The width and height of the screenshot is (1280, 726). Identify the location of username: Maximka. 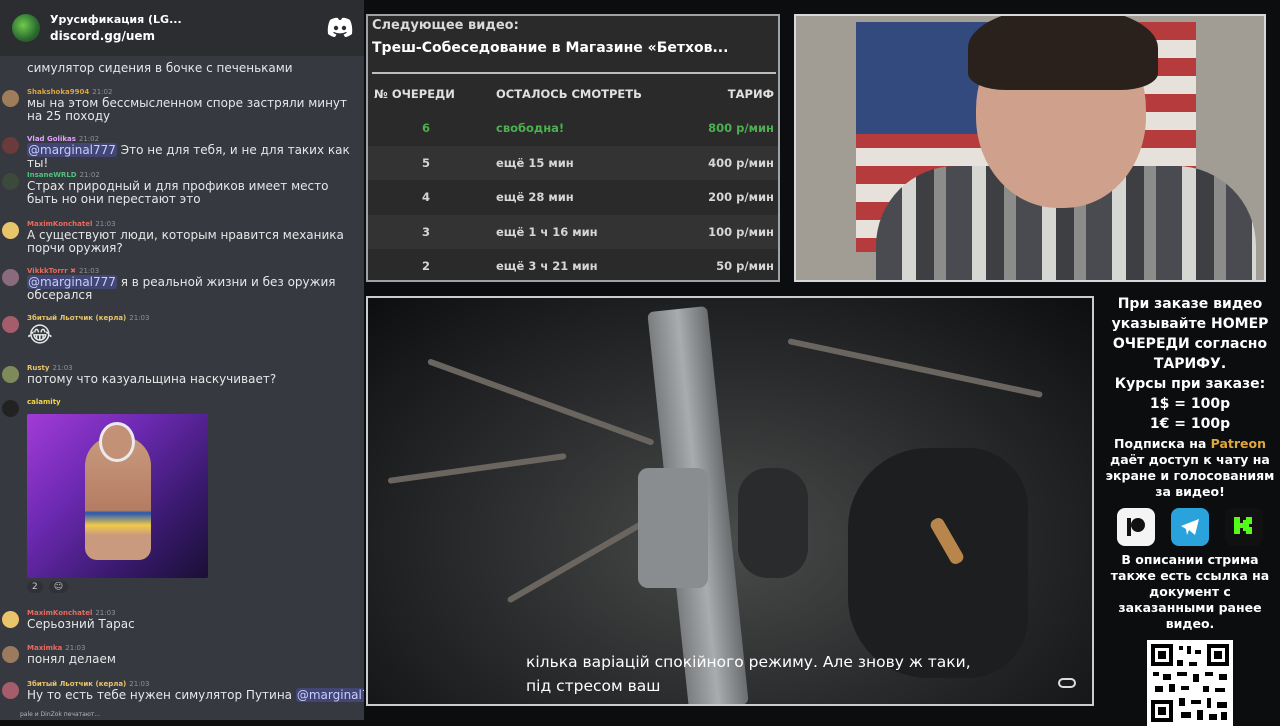
(44, 648).